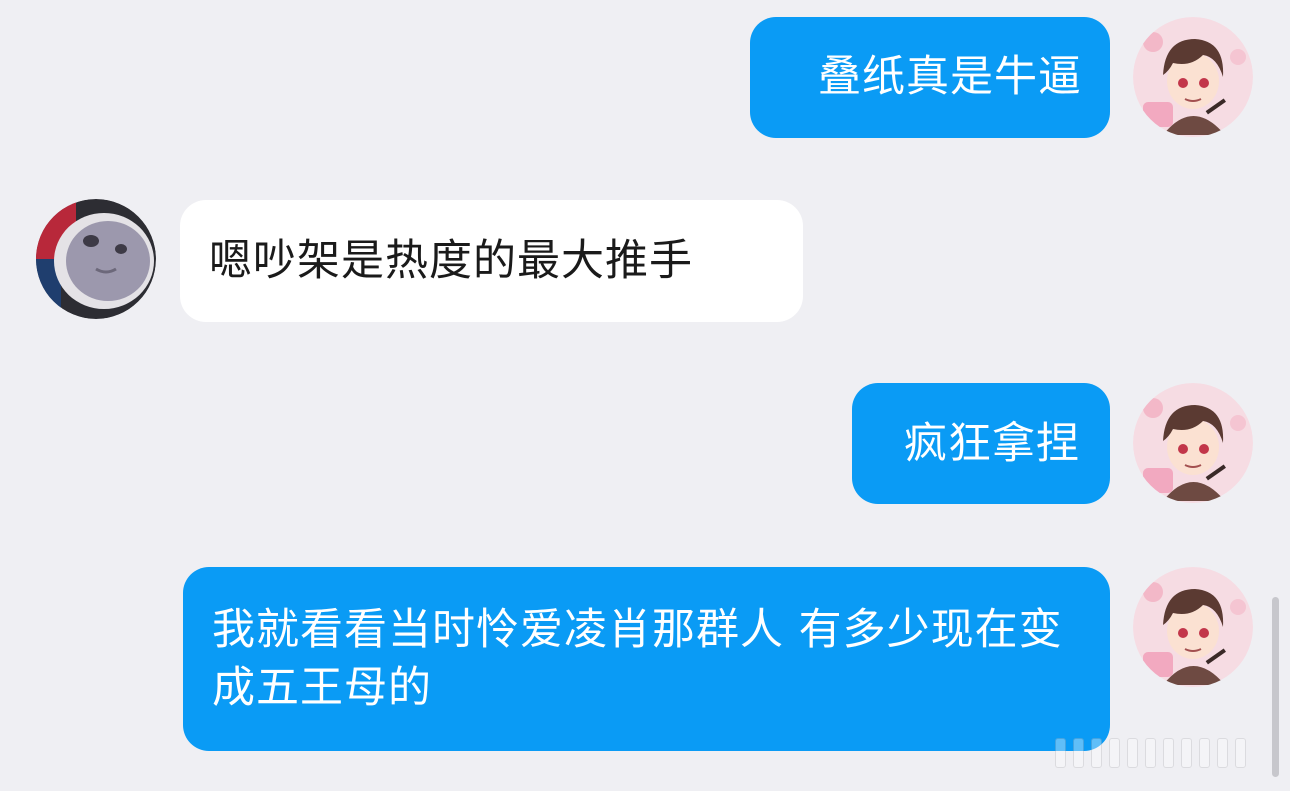 Image resolution: width=1290 pixels, height=791 pixels. I want to click on outgoing-message-bubble: 叠纸真是牛逼, so click(930, 77).